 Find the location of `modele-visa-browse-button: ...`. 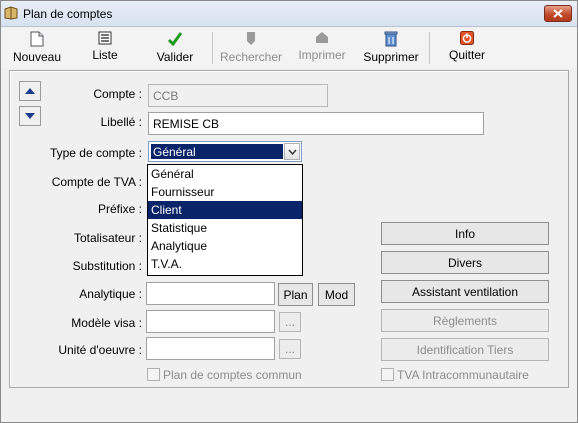

modele-visa-browse-button: ... is located at coordinates (290, 322).